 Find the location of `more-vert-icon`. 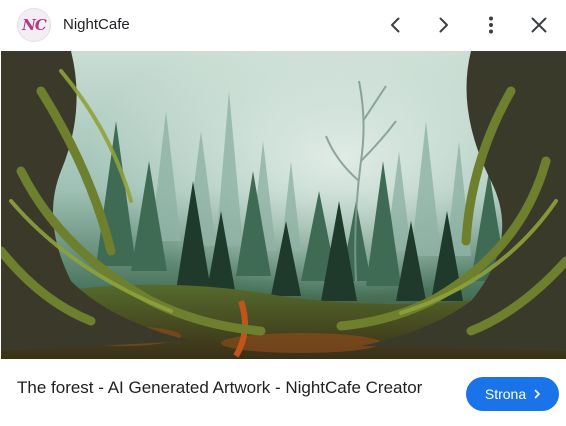

more-vert-icon is located at coordinates (491, 25).